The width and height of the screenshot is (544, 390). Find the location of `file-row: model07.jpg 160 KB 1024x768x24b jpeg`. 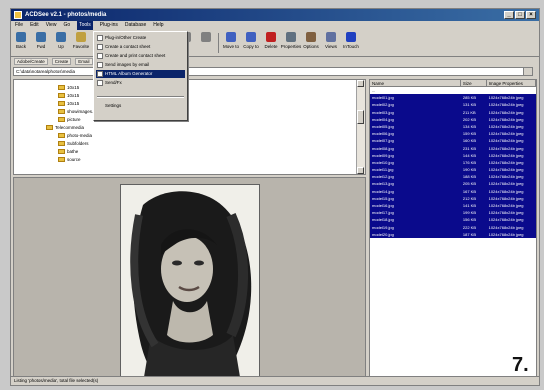

file-row: model07.jpg 160 KB 1024x768x24b jpeg is located at coordinates (453, 141).